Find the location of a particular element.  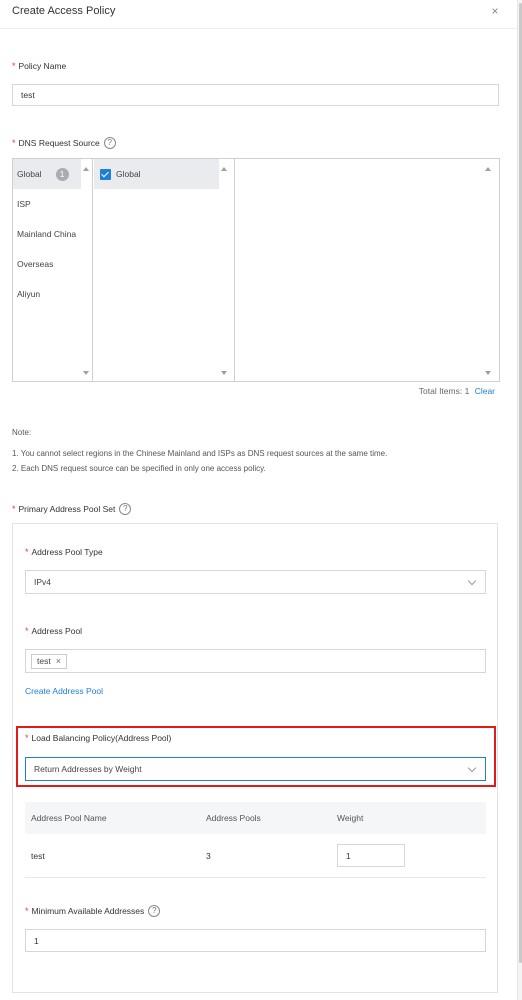

source-option-list: Global is located at coordinates (164, 270).